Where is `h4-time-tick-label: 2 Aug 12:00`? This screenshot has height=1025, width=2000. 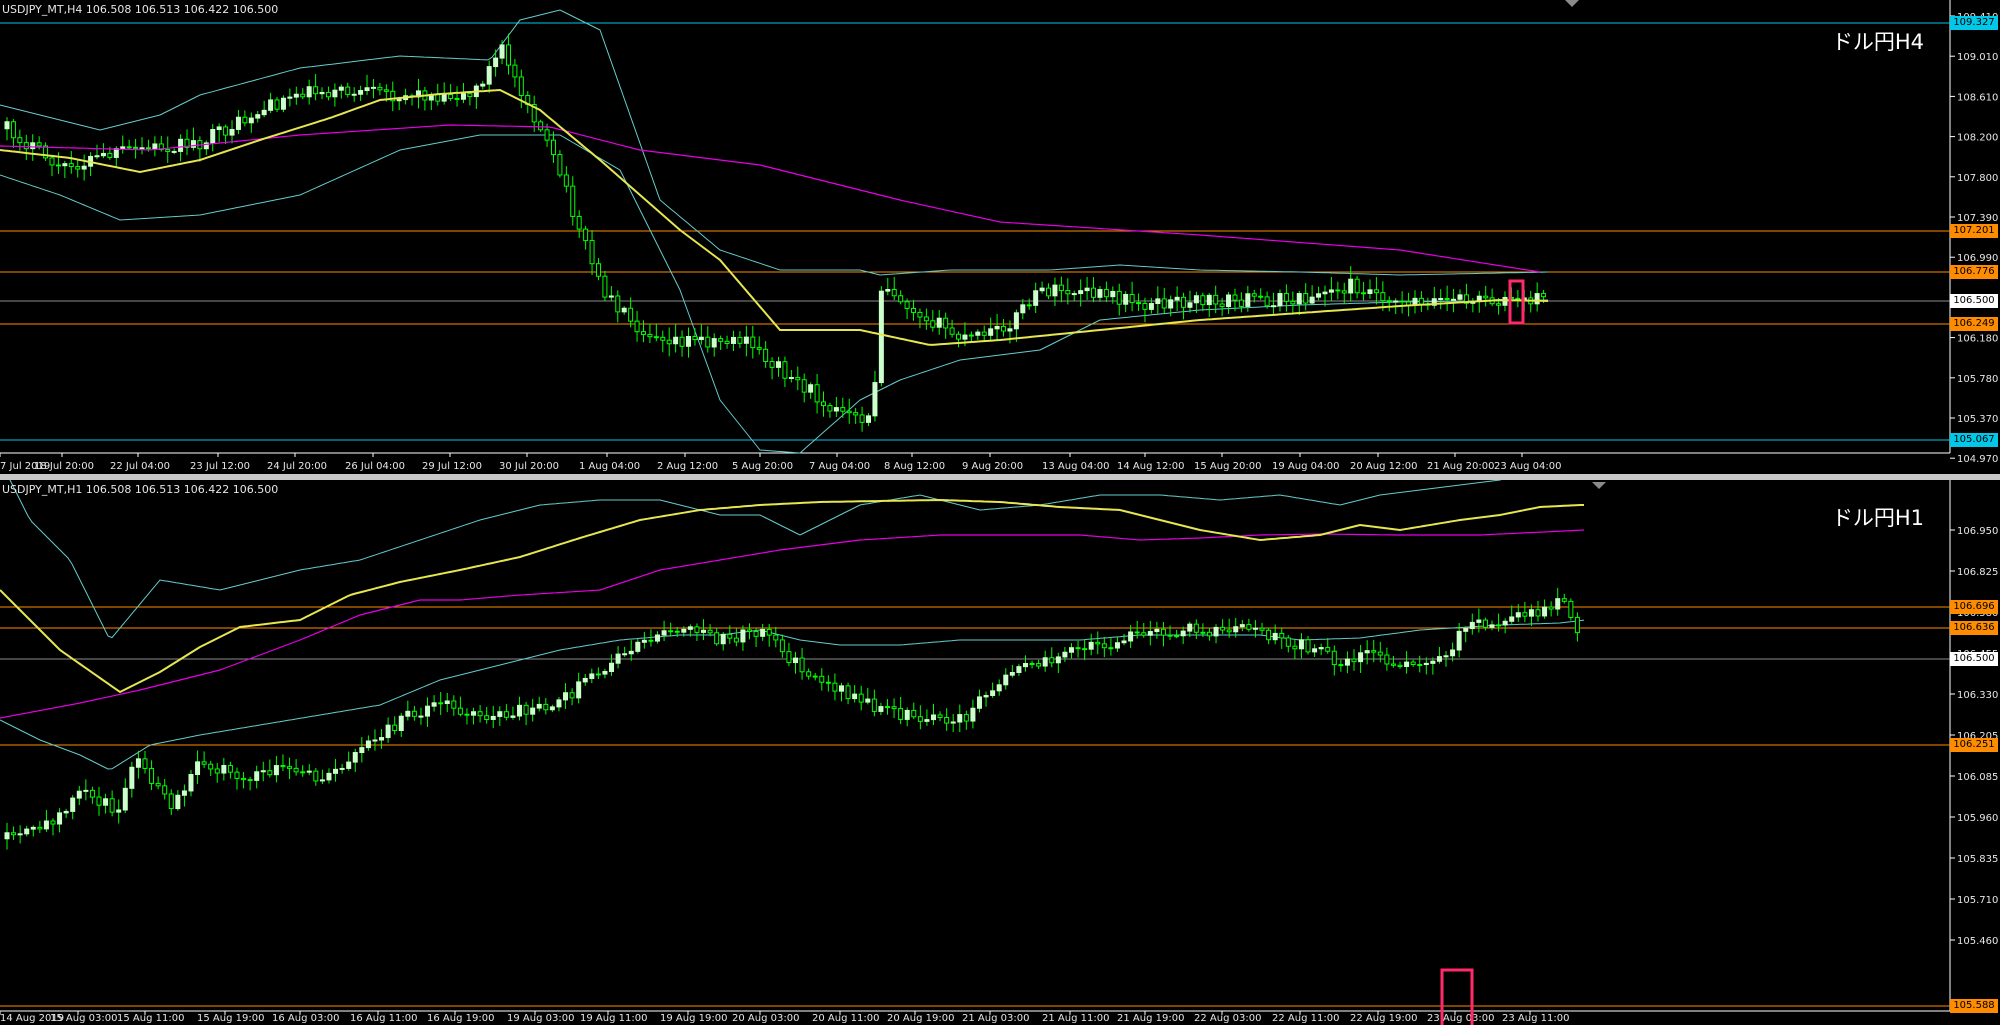
h4-time-tick-label: 2 Aug 12:00 is located at coordinates (687, 466).